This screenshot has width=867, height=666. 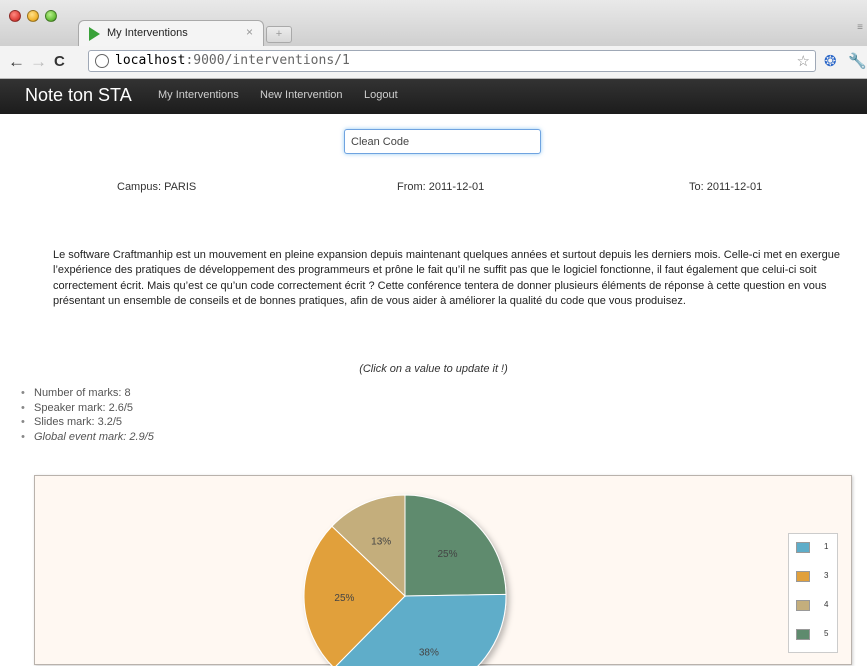 What do you see at coordinates (860, 27) in the screenshot?
I see `window-menu-icon: ≡` at bounding box center [860, 27].